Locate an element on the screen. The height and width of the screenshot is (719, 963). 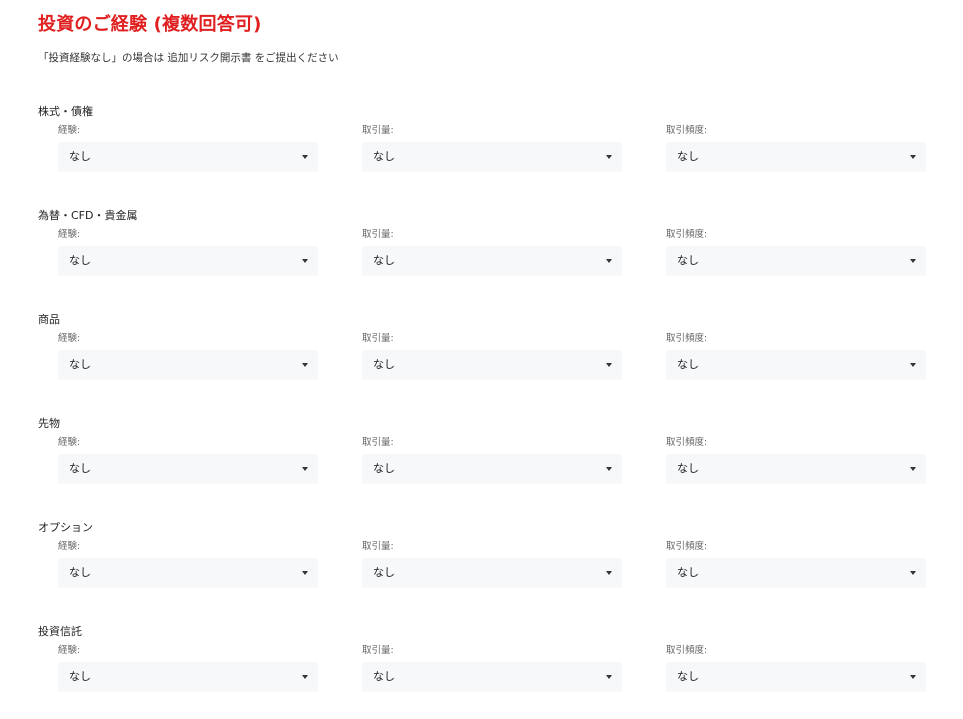
section-options: オプション 経験: なし 取引量: なし 取引頻度: なし is located at coordinates (483, 571).